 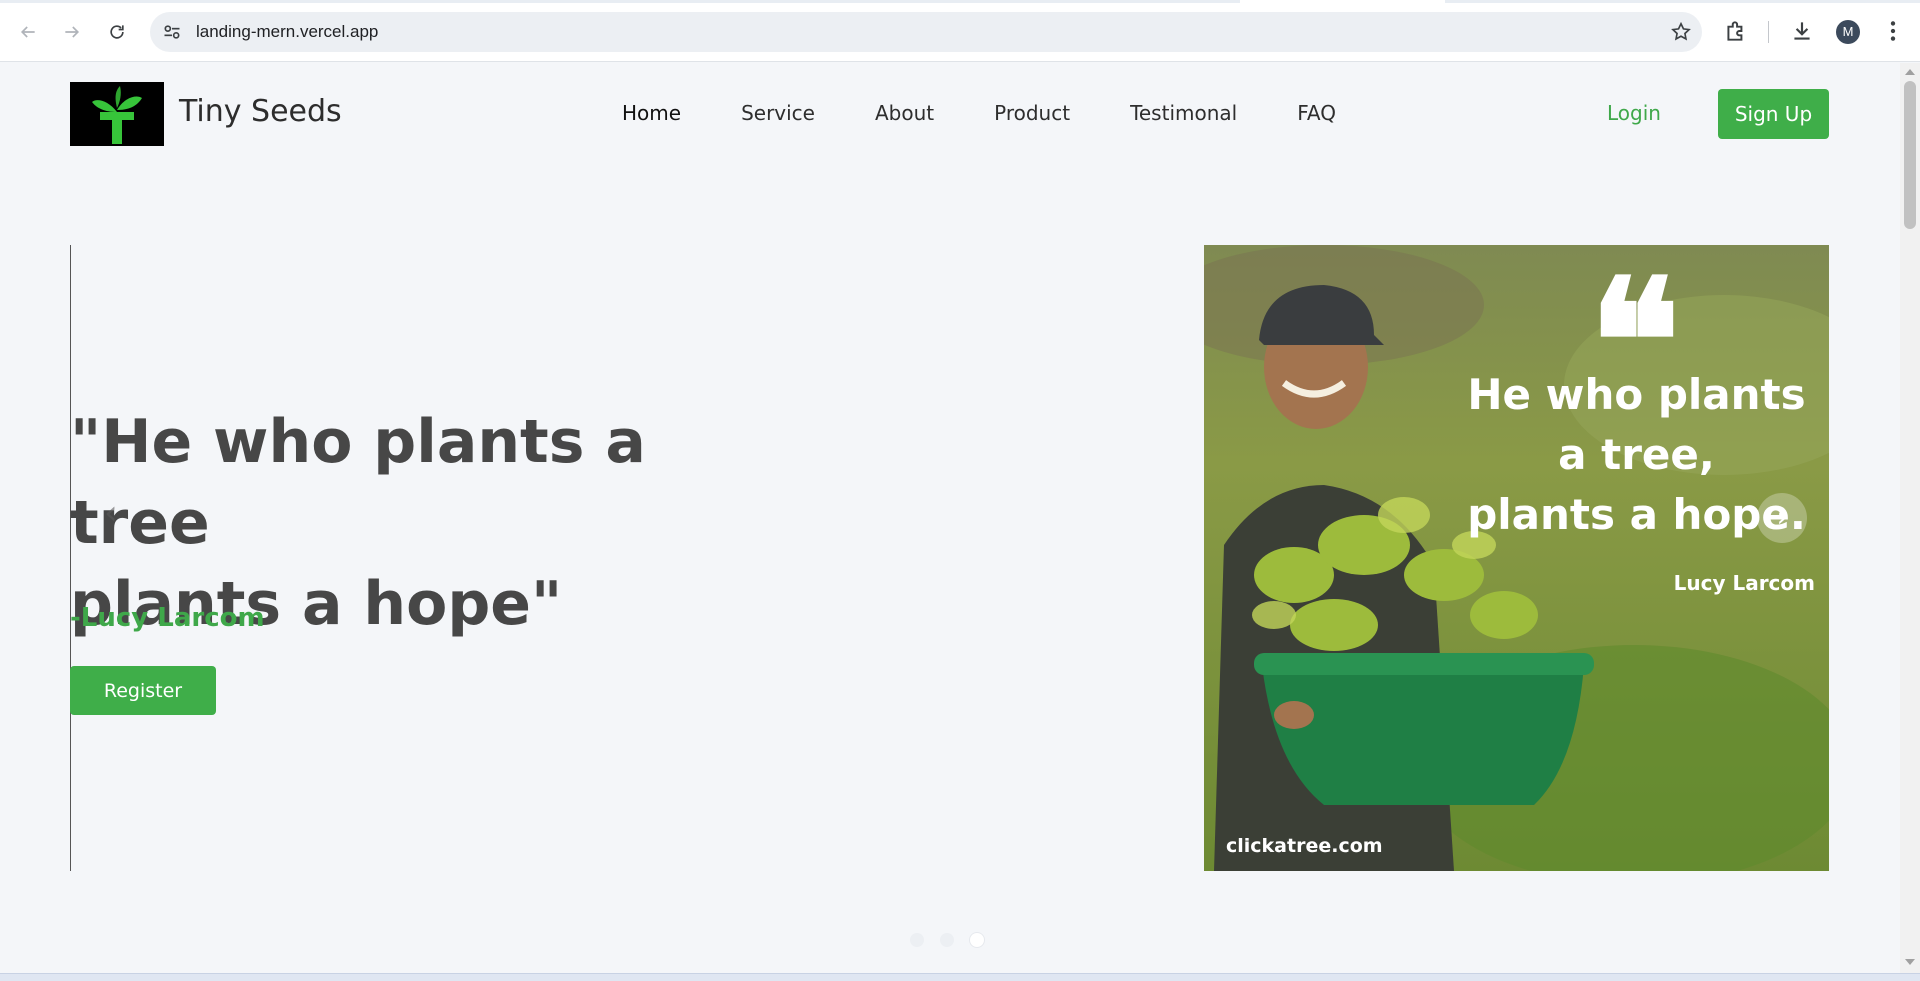 I want to click on profile-avatar: M, so click(x=1848, y=32).